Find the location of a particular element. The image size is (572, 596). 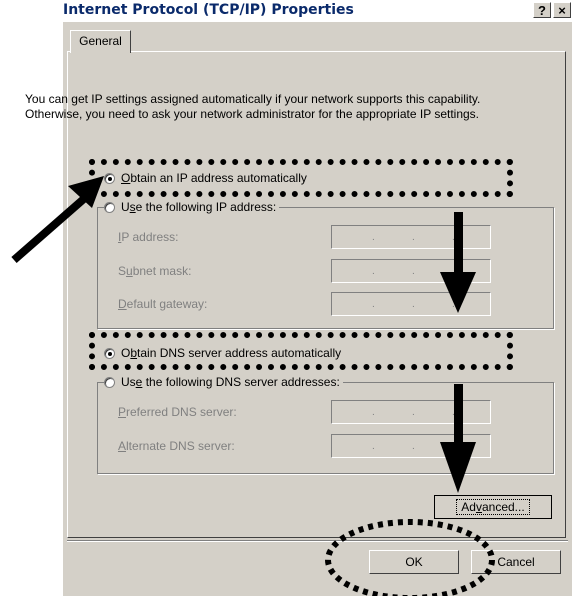

down-arrow-ip-icon is located at coordinates (458, 262).